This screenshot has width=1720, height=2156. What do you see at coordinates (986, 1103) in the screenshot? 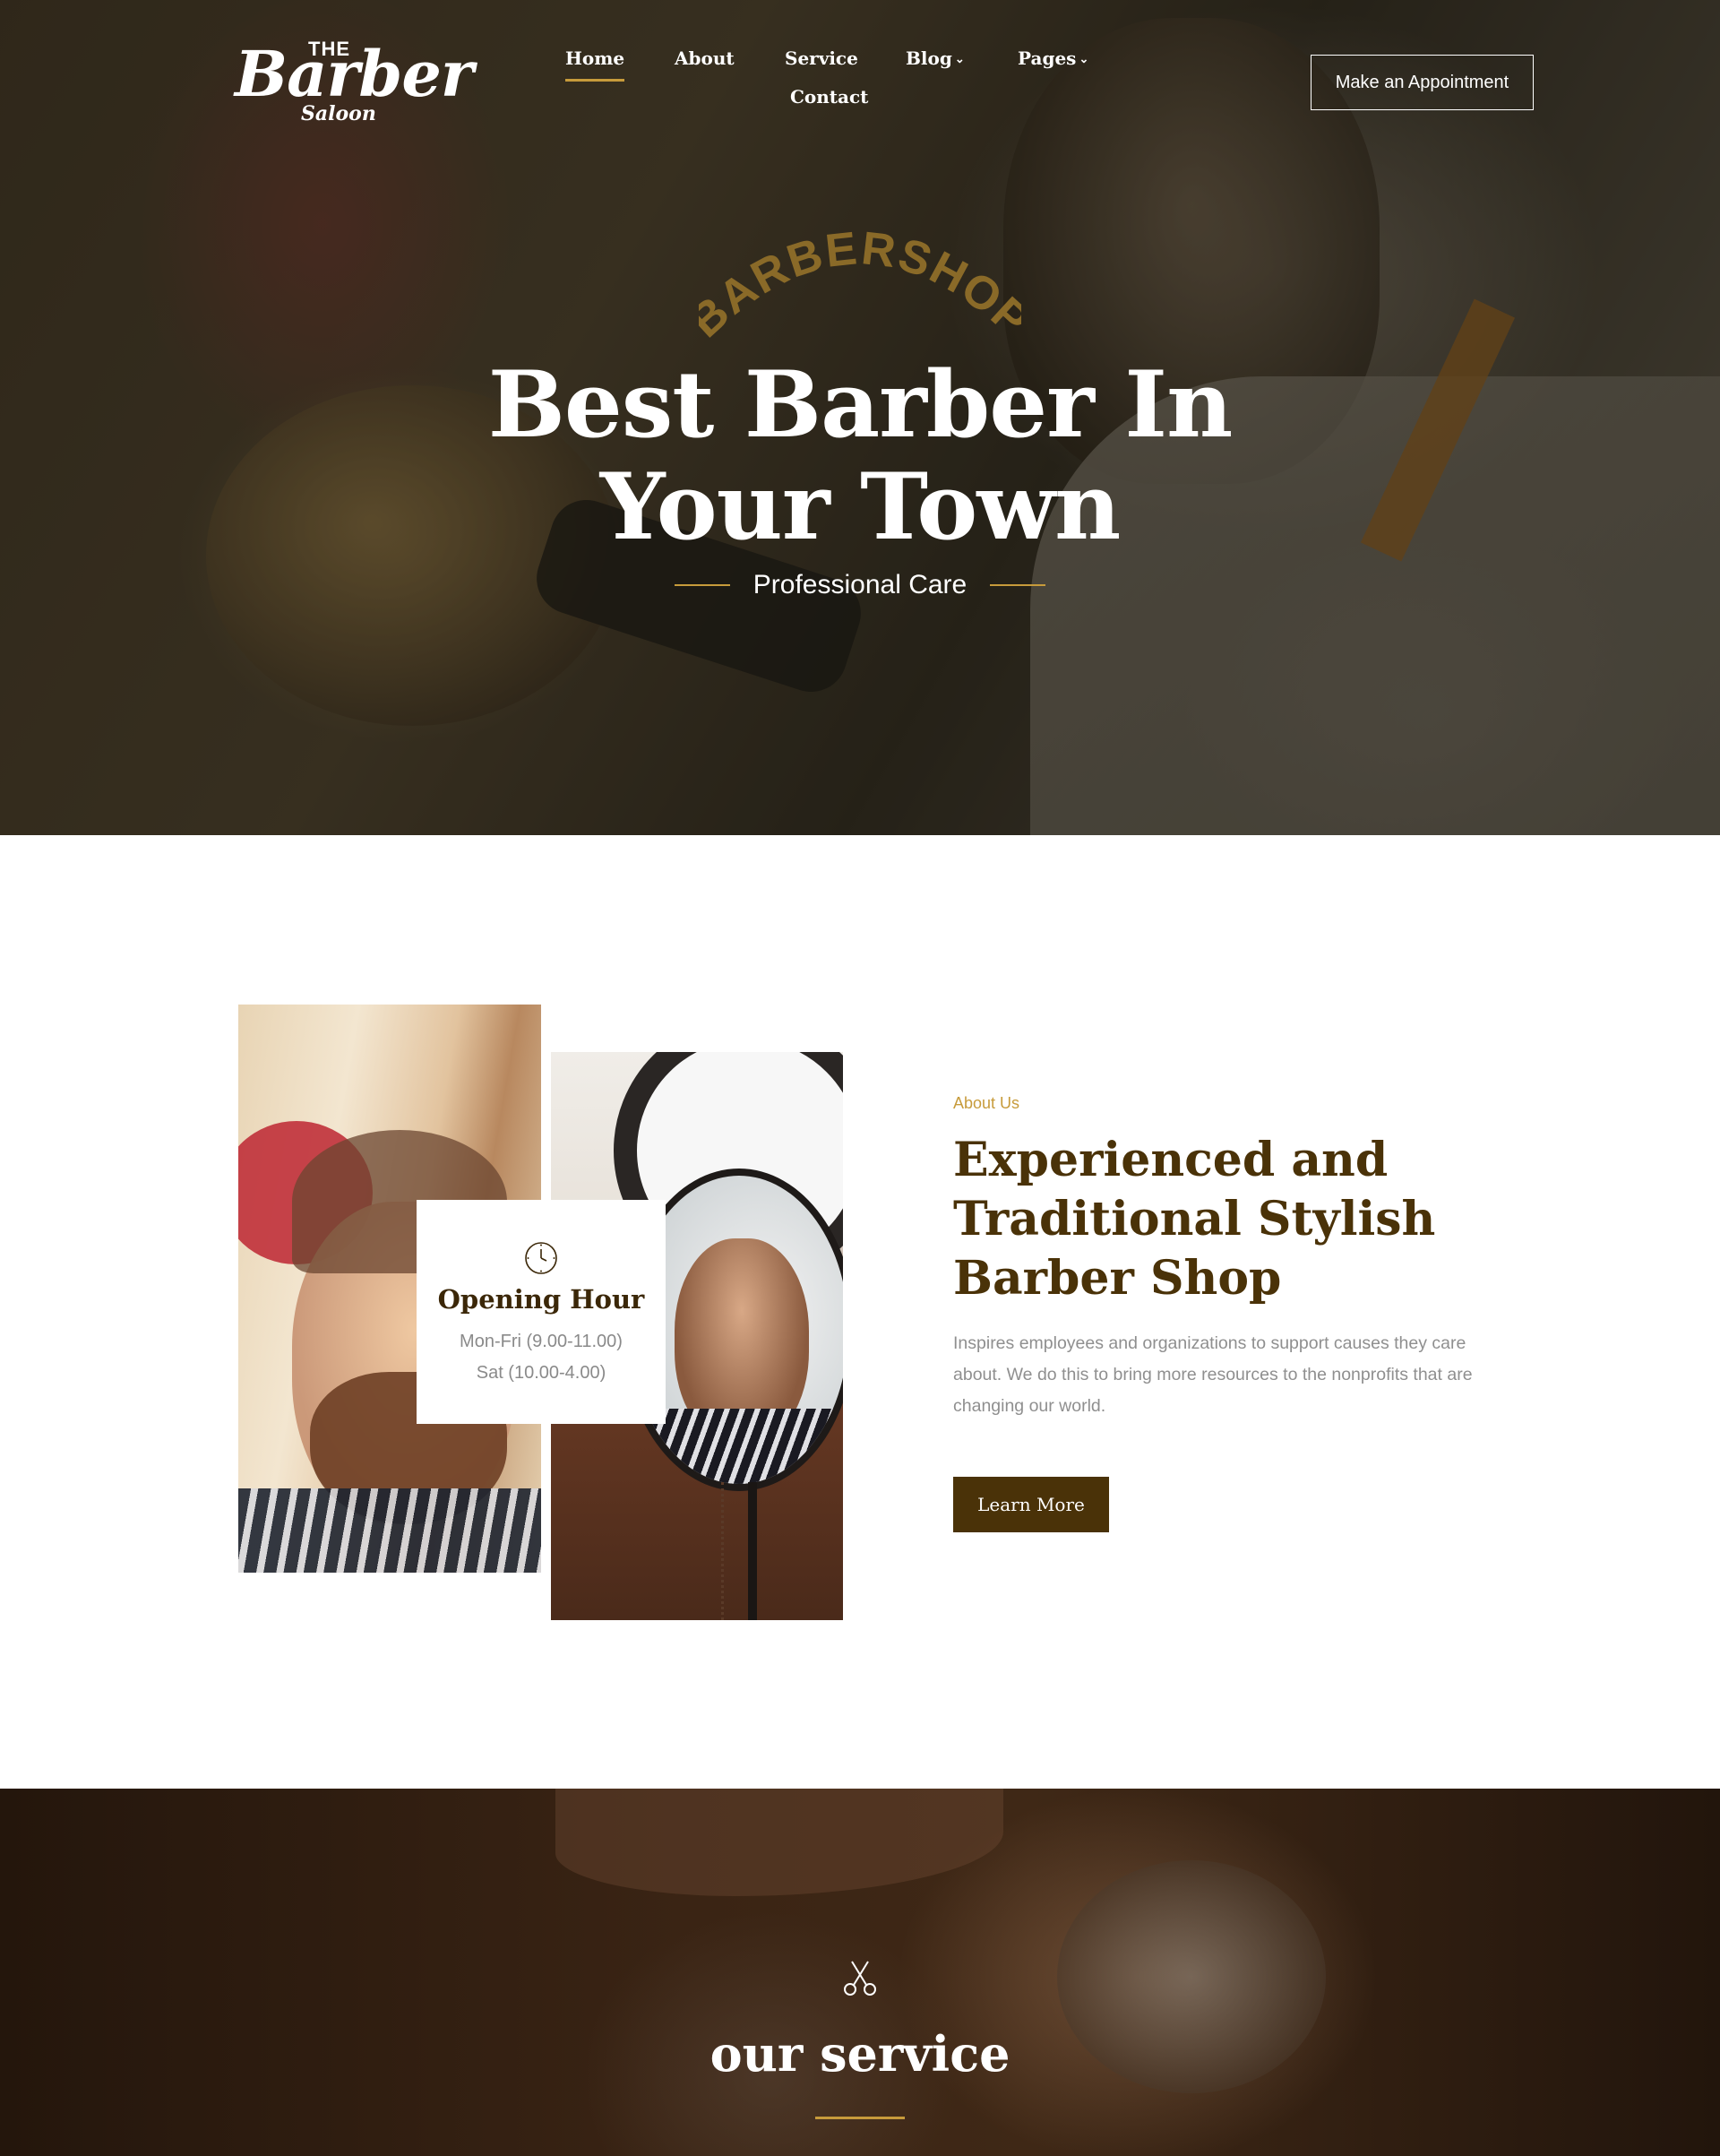
I see `about-section-label: About Us` at bounding box center [986, 1103].